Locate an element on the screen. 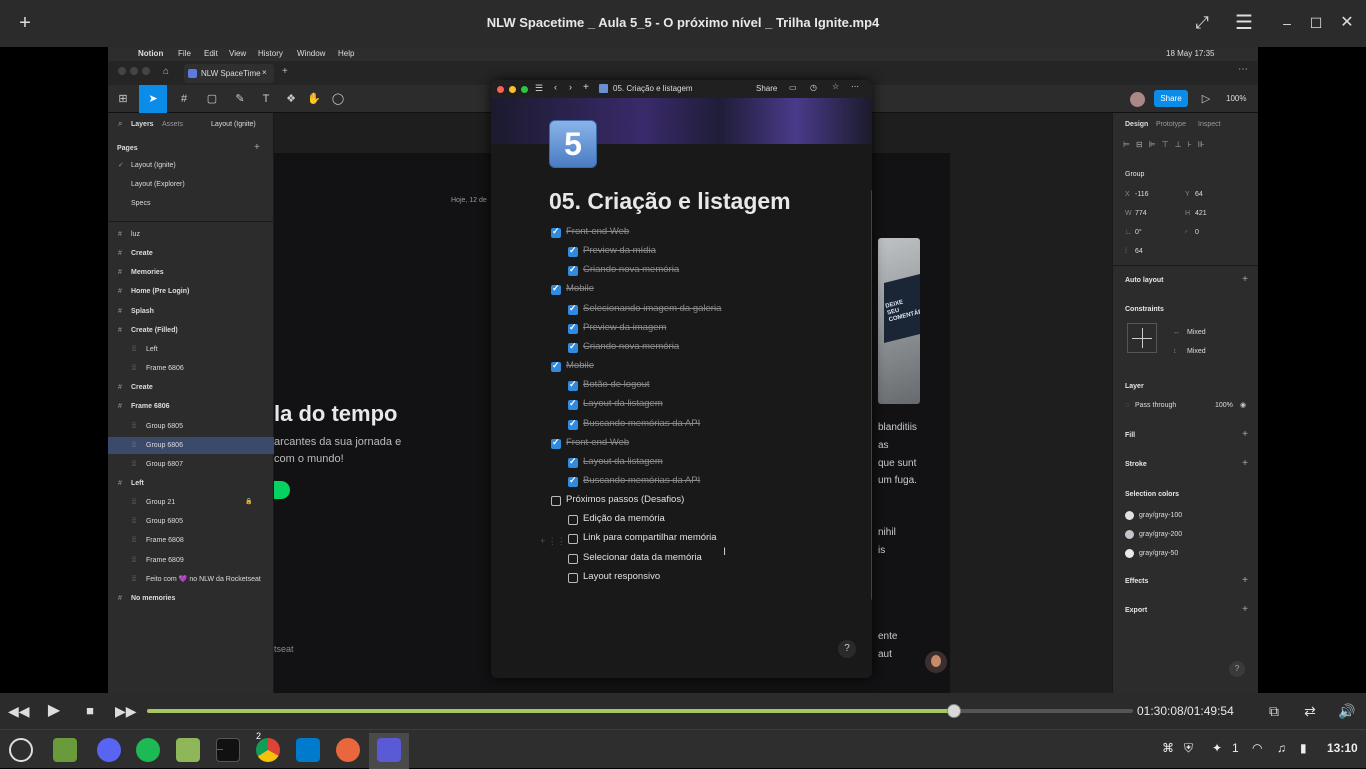  layer-item: # No memories is located at coordinates (191, 598).